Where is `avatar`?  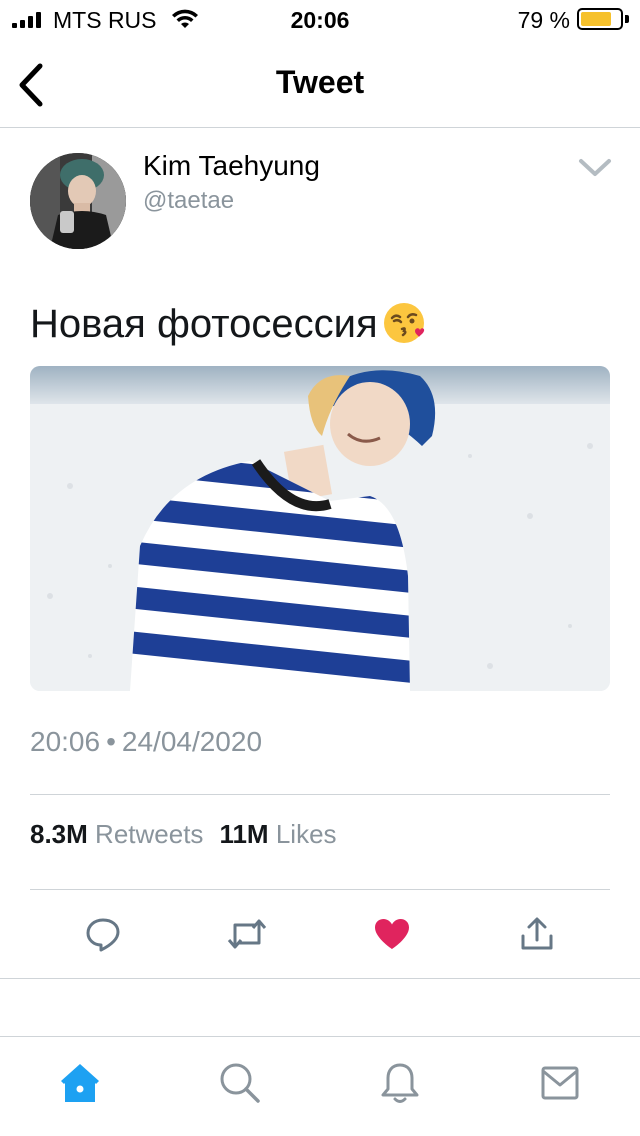 avatar is located at coordinates (78, 201).